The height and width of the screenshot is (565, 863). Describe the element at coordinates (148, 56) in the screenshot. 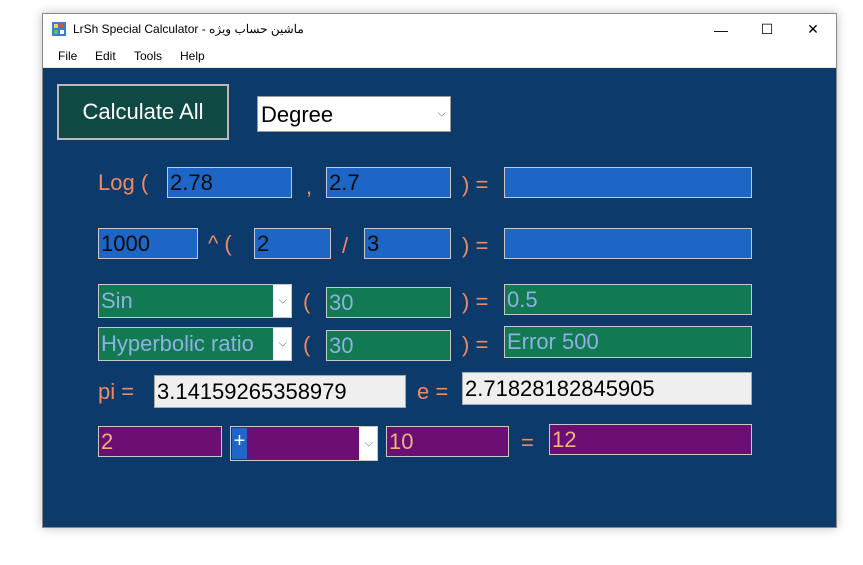

I see `menu-tools: Tools` at that location.